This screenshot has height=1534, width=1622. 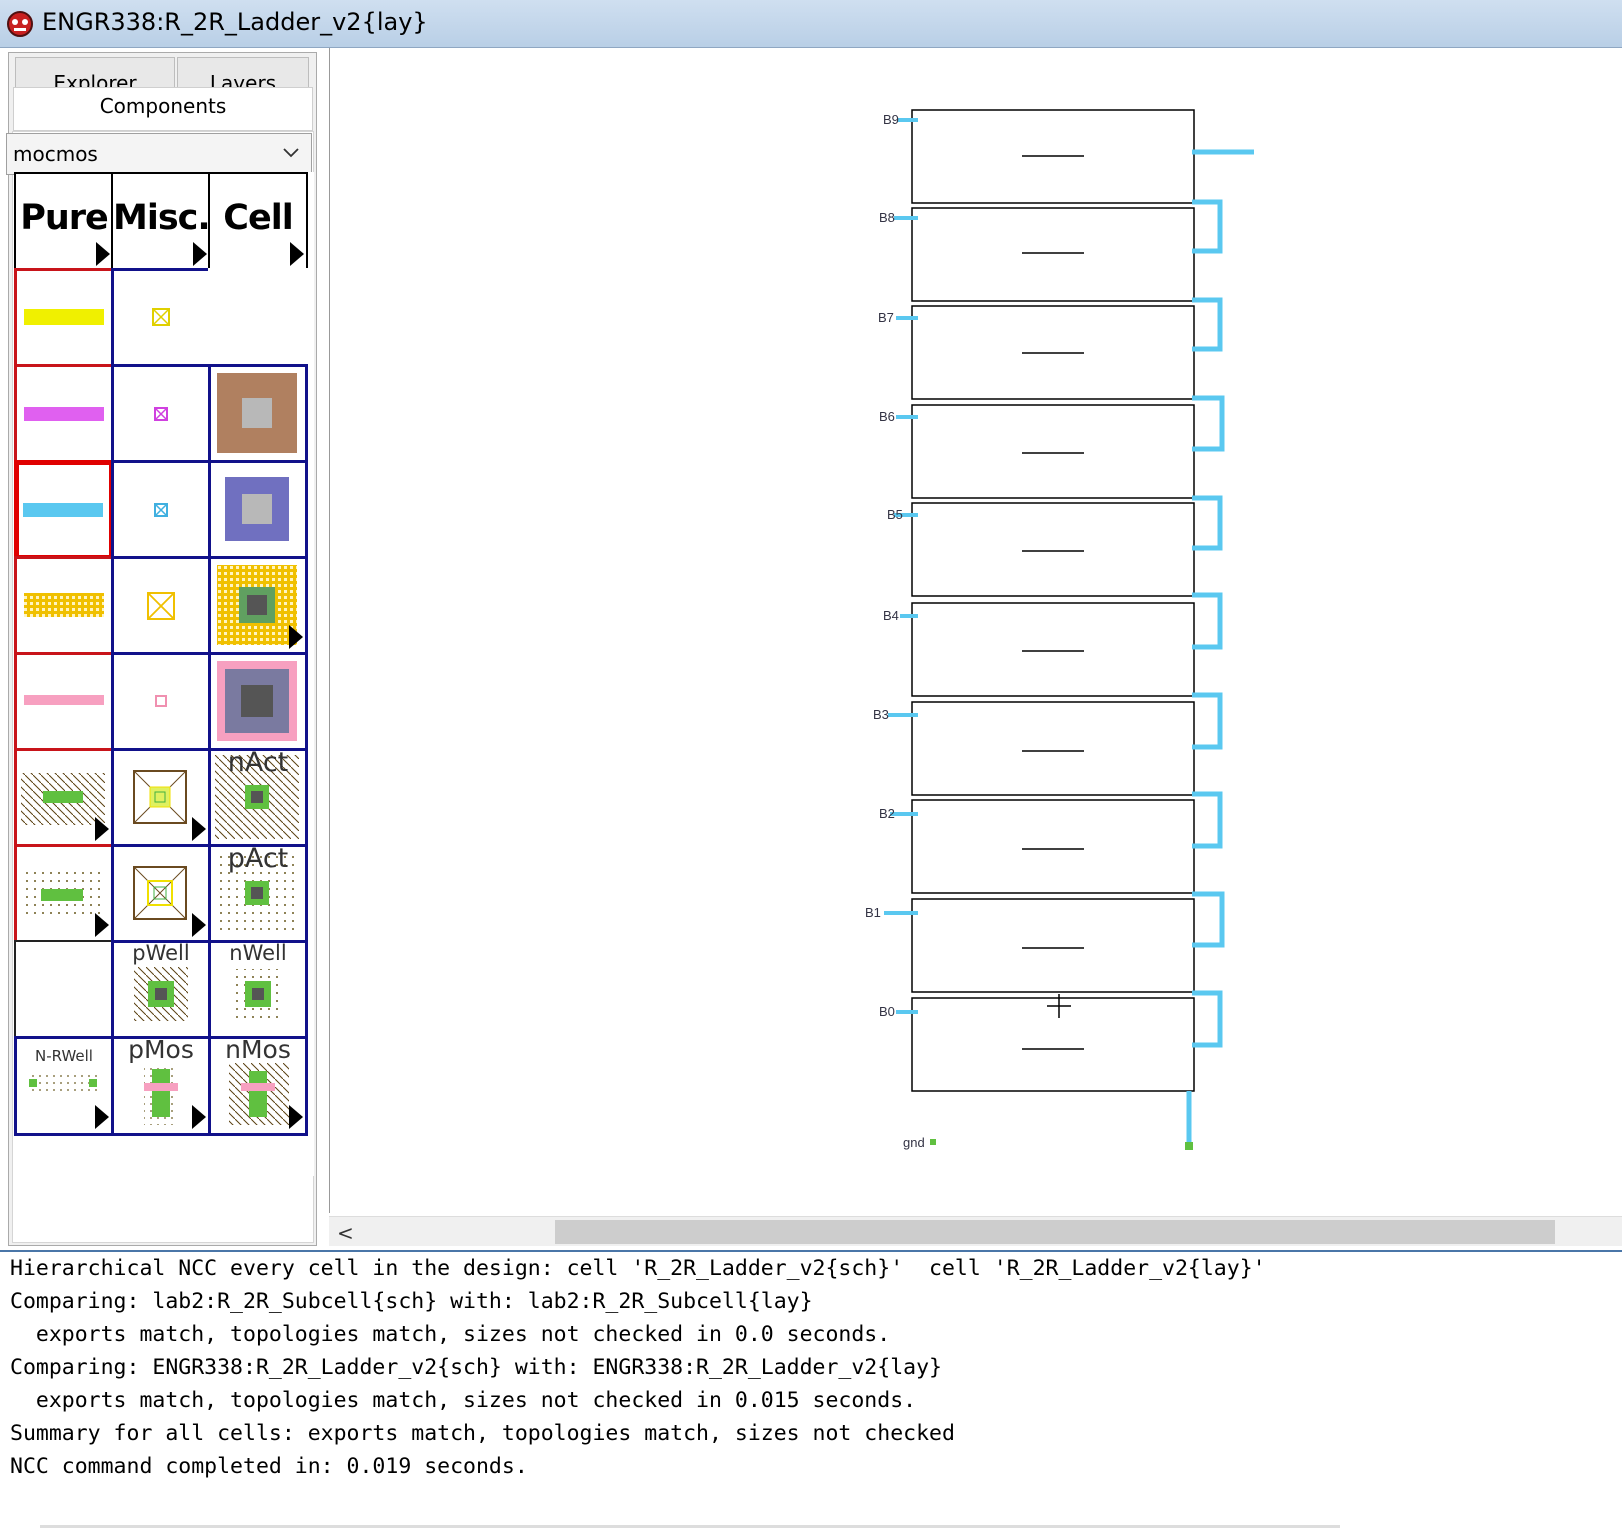 I want to click on horizontal-scrollbar: <, so click(x=975, y=1231).